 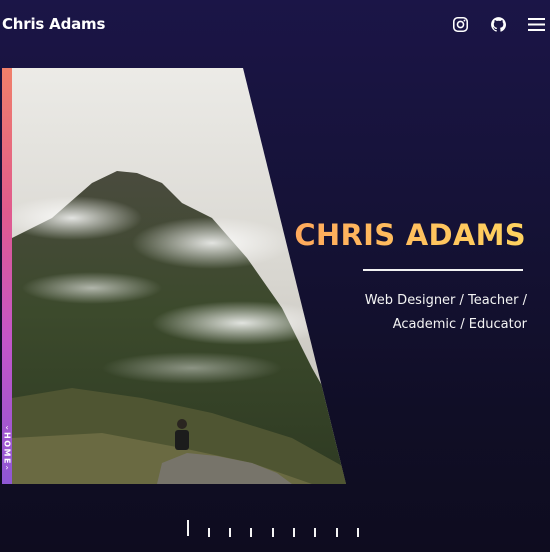 What do you see at coordinates (536, 24) in the screenshot?
I see `menu-icon` at bounding box center [536, 24].